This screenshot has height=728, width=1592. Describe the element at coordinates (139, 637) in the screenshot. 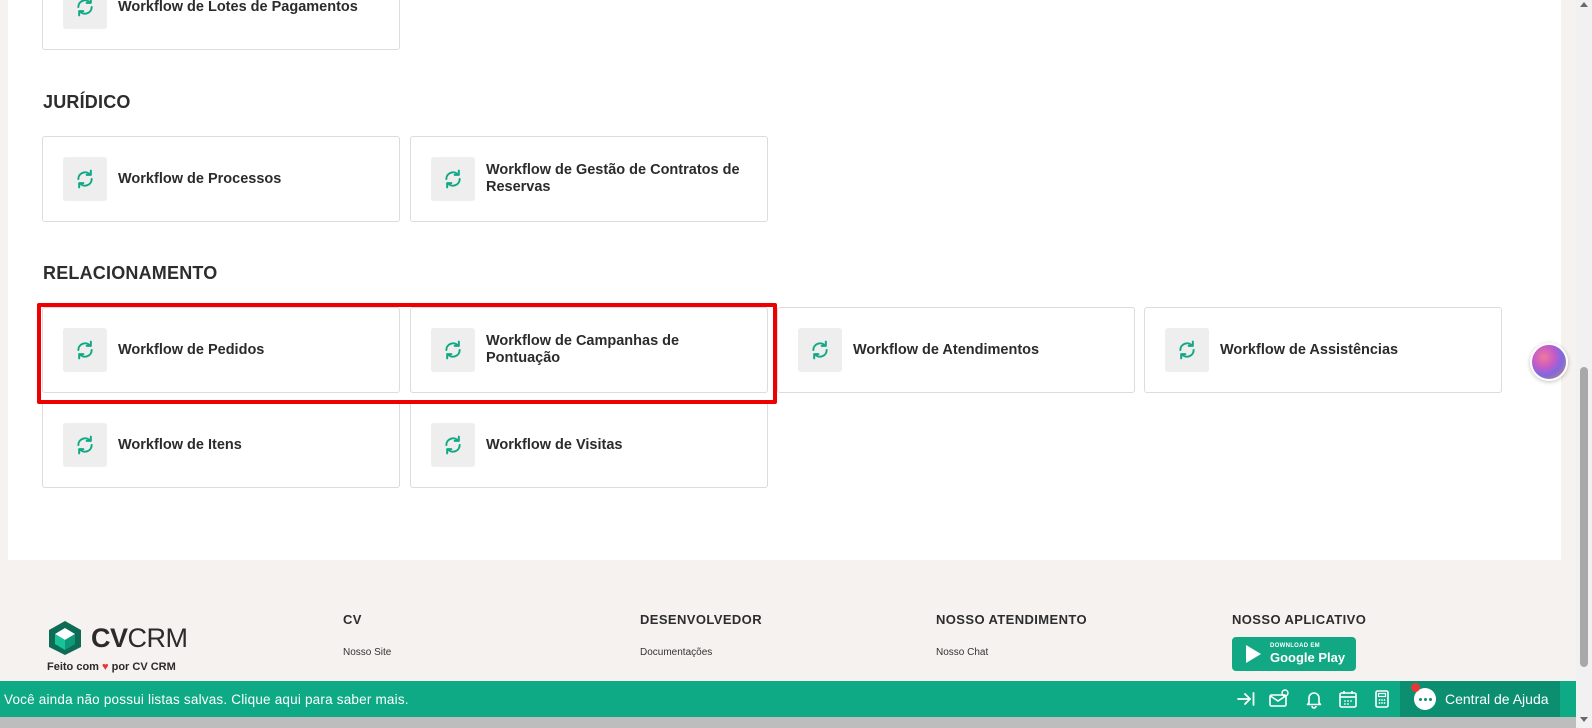

I see `brand-name: CVCRM` at that location.